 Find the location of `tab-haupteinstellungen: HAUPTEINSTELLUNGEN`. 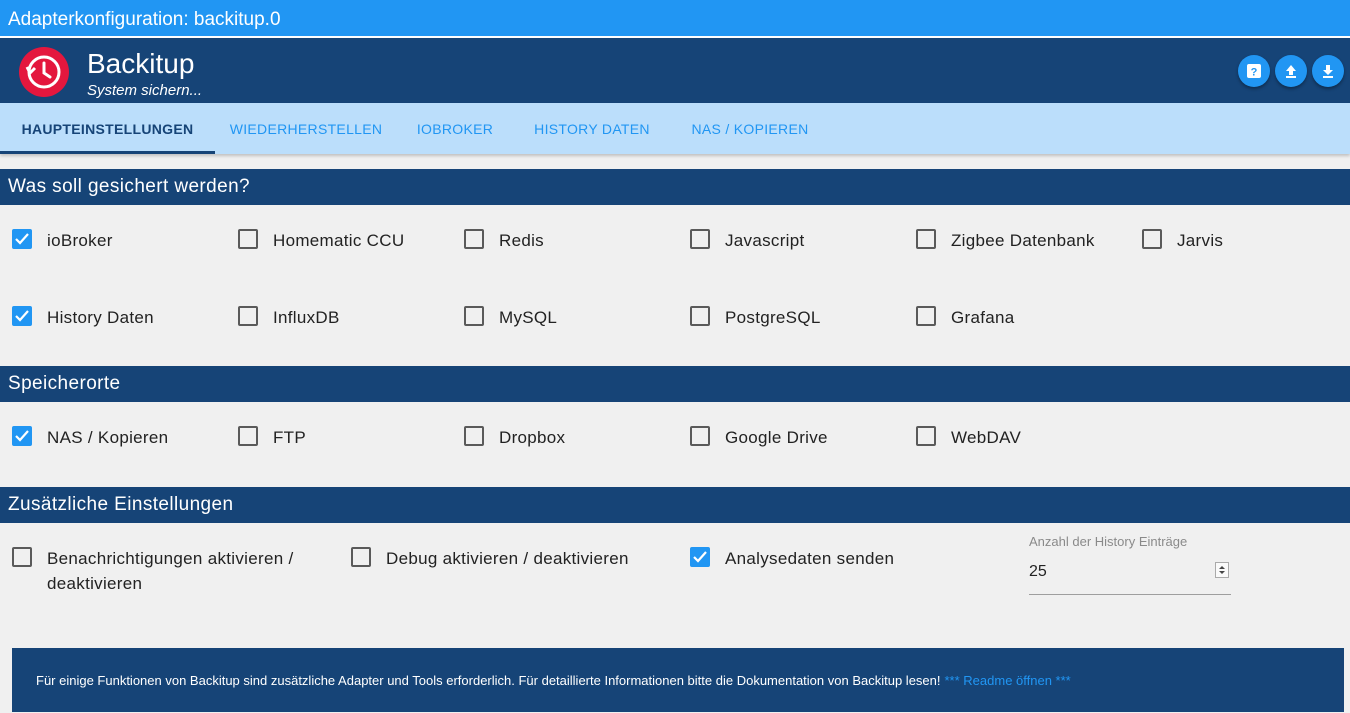

tab-haupteinstellungen: HAUPTEINSTELLUNGEN is located at coordinates (107, 128).